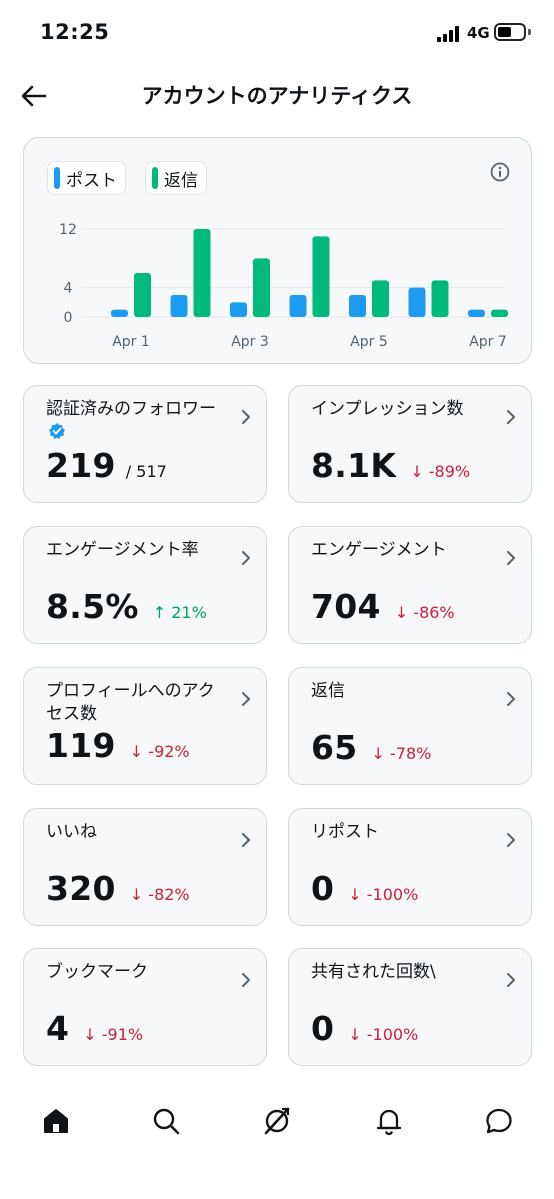 This screenshot has width=554, height=1199. Describe the element at coordinates (401, 409) in the screenshot. I see `metric-label: インプレッション数` at that location.